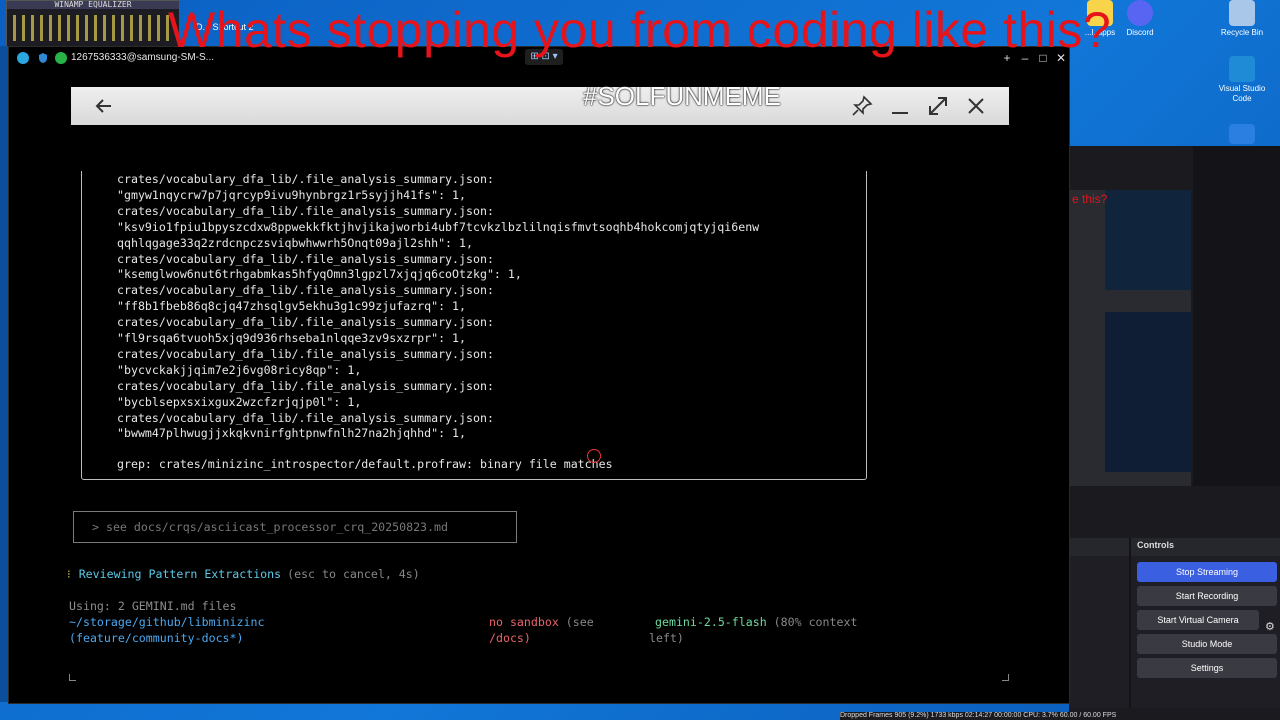 The image size is (1280, 720). I want to click on model-name: gemini-2.5-flash, so click(711, 622).